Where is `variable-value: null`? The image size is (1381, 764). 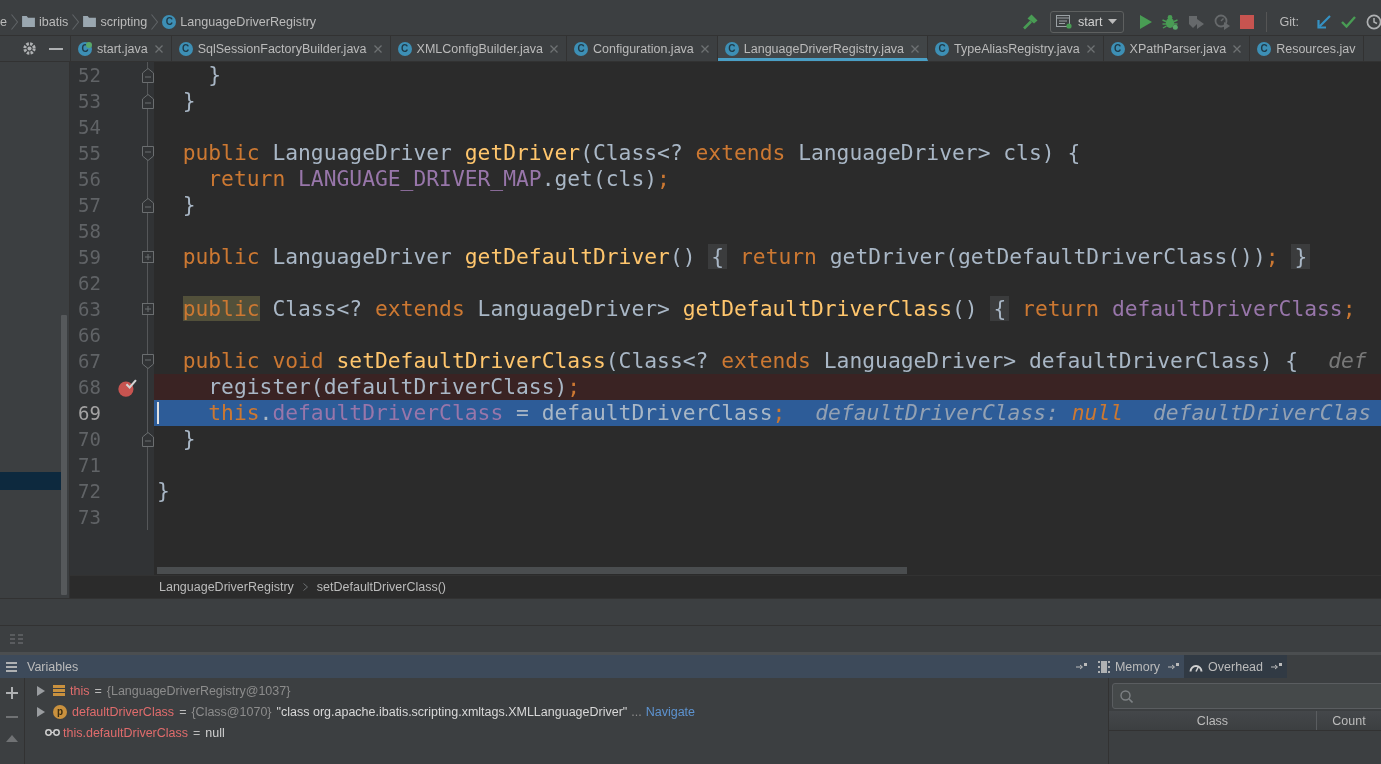
variable-value: null is located at coordinates (215, 732).